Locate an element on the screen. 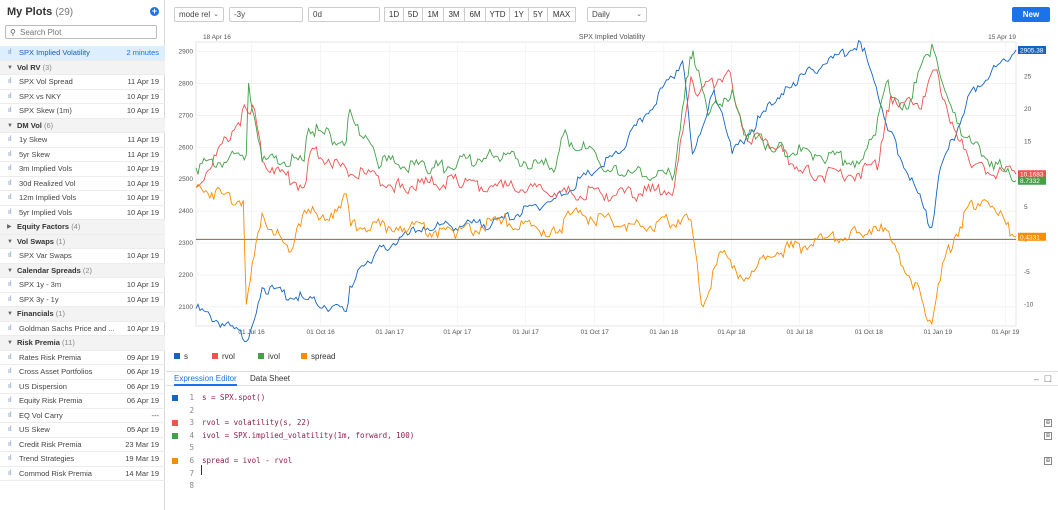 This screenshot has width=1058, height=510. code-line: 8 is located at coordinates (612, 486).